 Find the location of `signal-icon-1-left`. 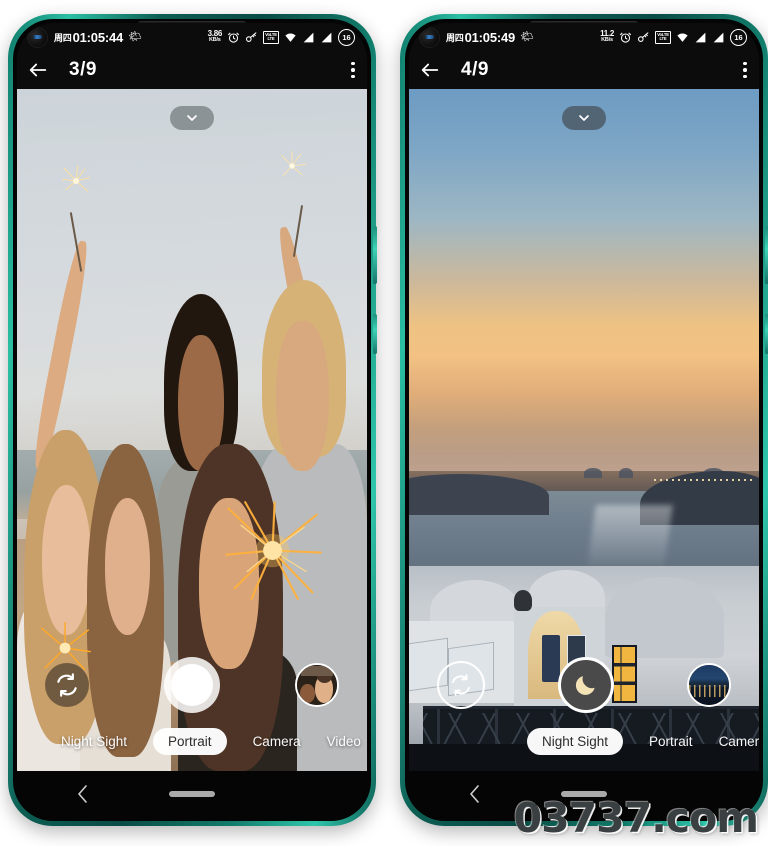

signal-icon-1-left is located at coordinates (308, 37).